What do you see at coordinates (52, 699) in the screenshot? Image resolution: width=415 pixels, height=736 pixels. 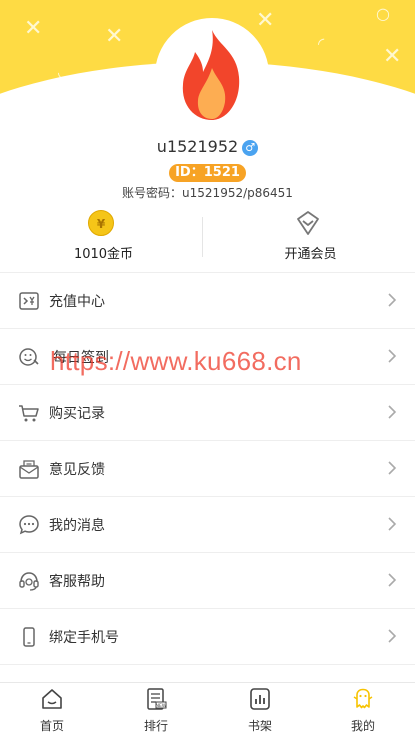 I see `home-icon` at bounding box center [52, 699].